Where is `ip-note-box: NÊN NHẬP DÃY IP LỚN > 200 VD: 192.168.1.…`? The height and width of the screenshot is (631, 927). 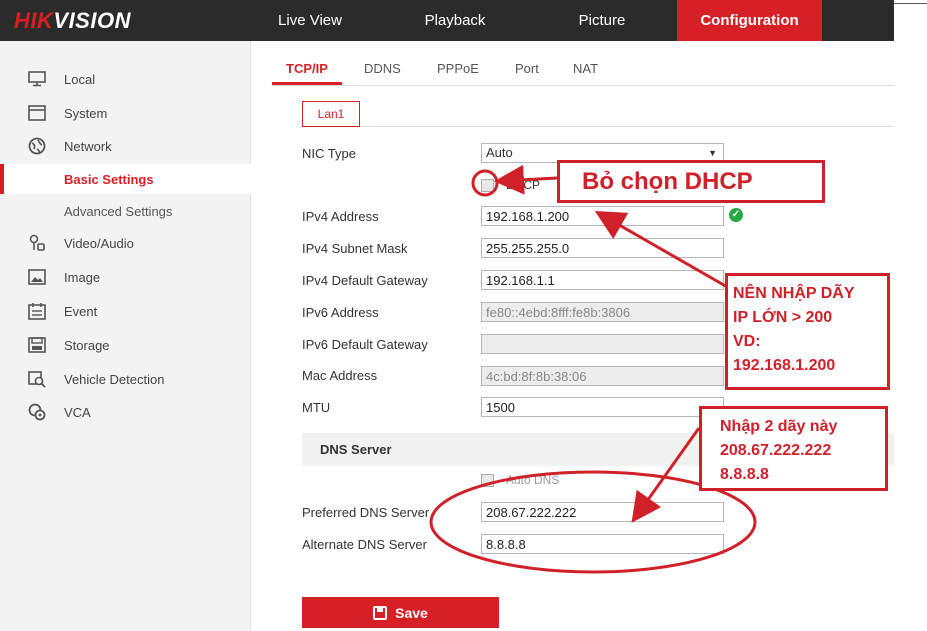
ip-note-box: NÊN NHẬP DÃY IP LỚN > 200 VD: 192.168.1.… is located at coordinates (807, 331).